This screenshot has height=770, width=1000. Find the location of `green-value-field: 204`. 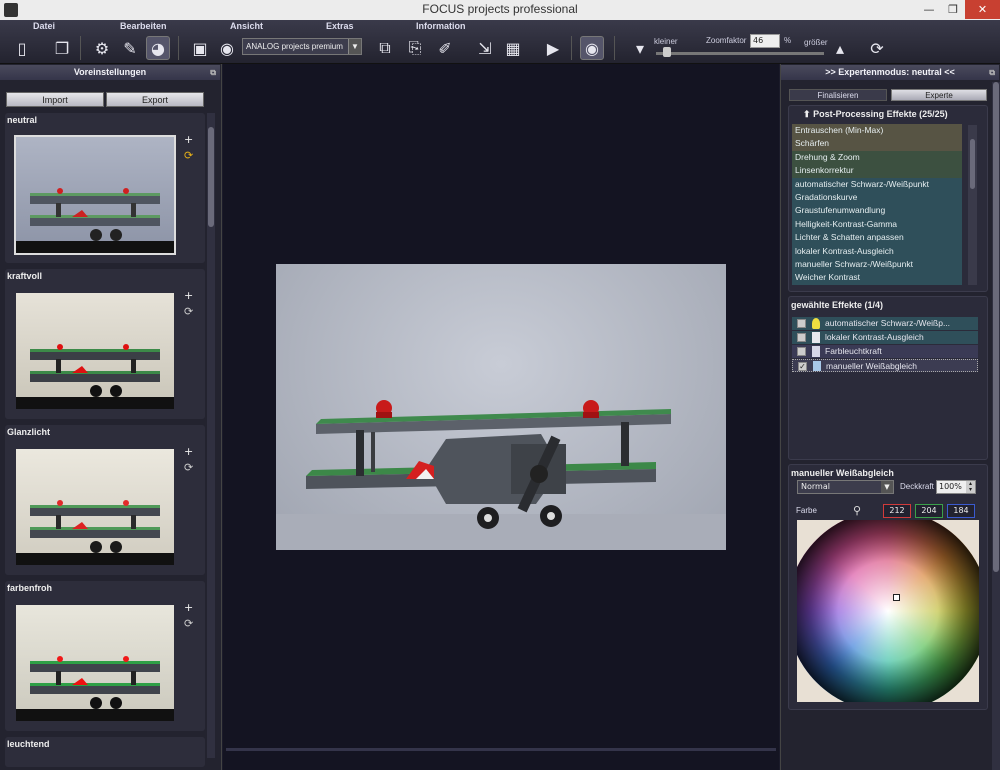

green-value-field: 204 is located at coordinates (929, 511).